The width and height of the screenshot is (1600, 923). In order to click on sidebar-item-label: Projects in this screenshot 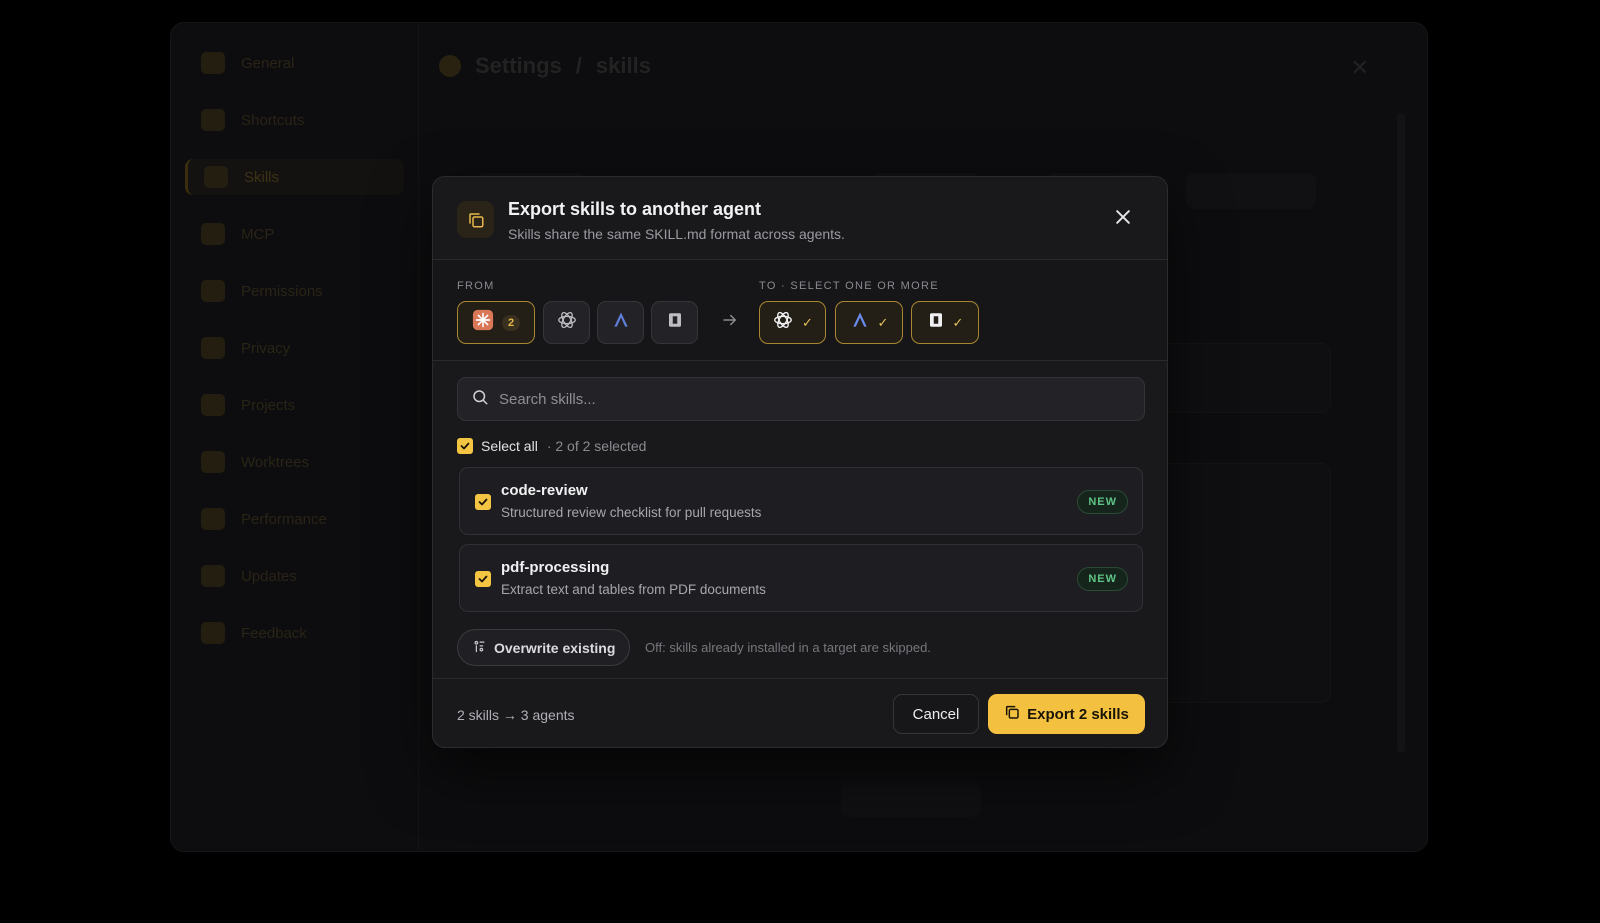, I will do `click(268, 405)`.